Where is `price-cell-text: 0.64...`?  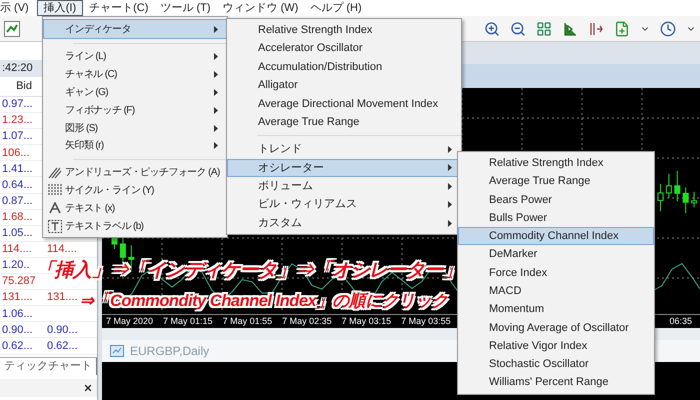
price-cell-text: 0.64... is located at coordinates (17, 185).